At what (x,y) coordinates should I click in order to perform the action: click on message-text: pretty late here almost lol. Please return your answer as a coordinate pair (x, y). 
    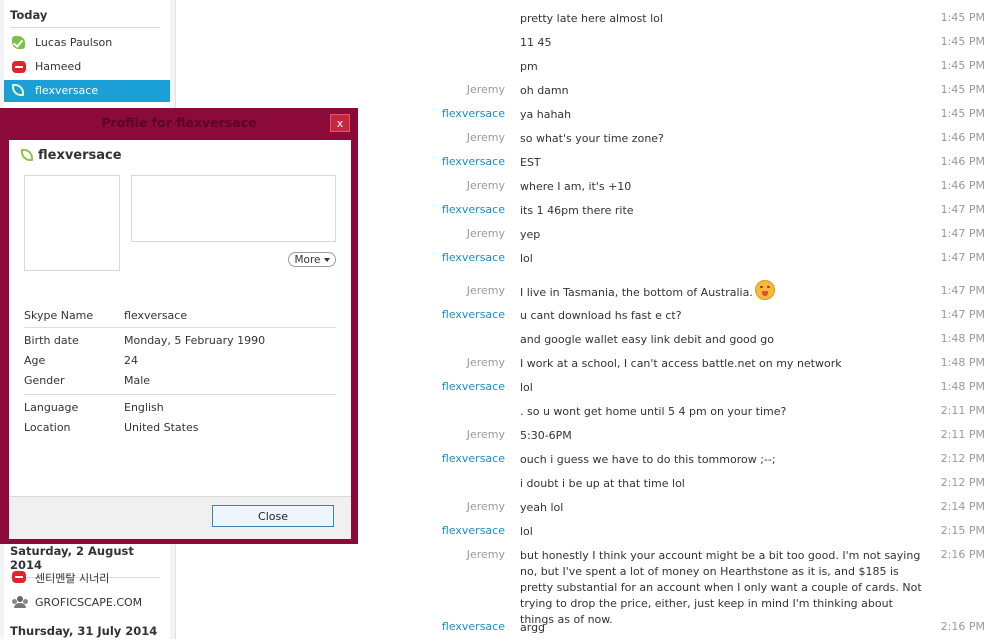
    Looking at the image, I should click on (591, 18).